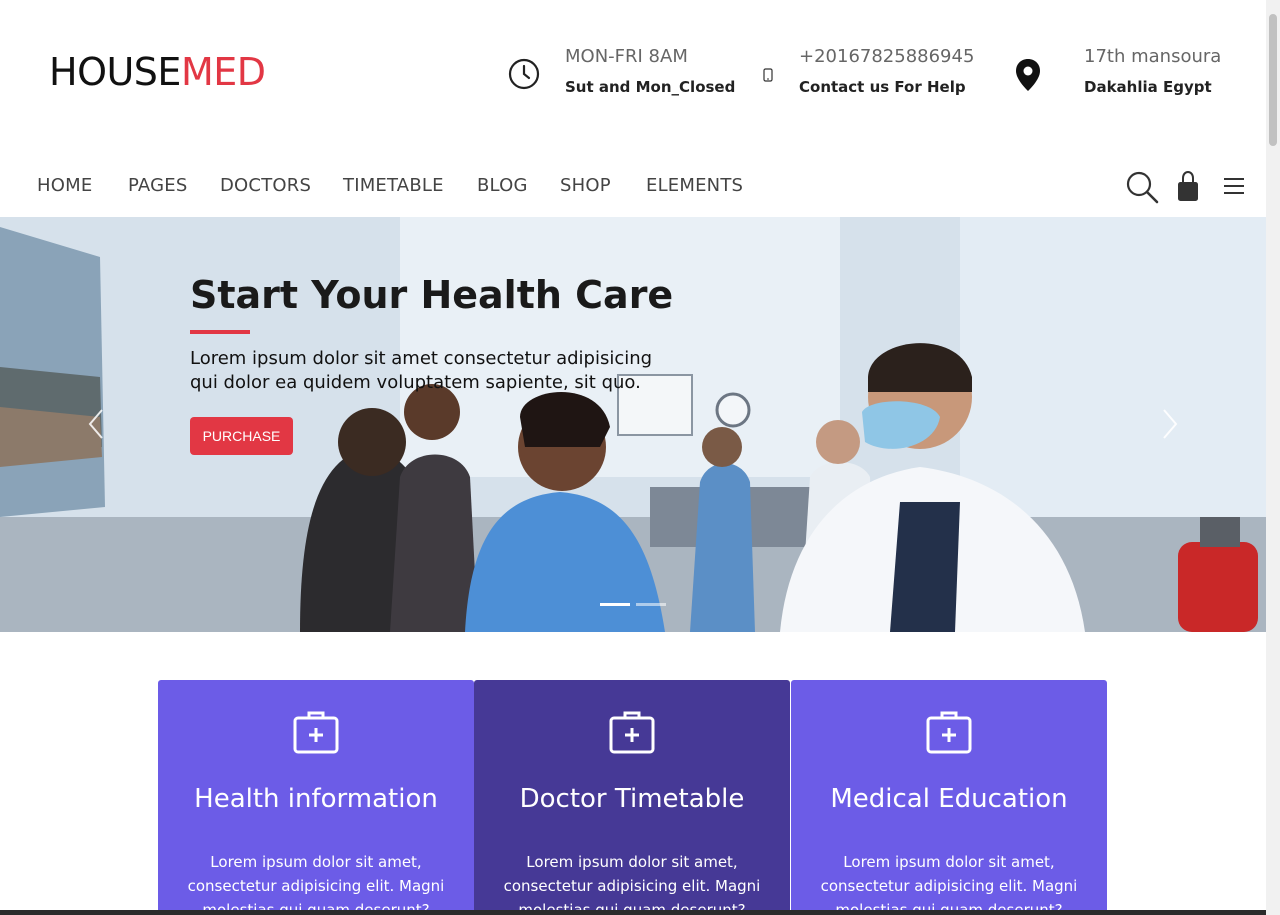 The width and height of the screenshot is (1280, 915). I want to click on search-icon, so click(1142, 187).